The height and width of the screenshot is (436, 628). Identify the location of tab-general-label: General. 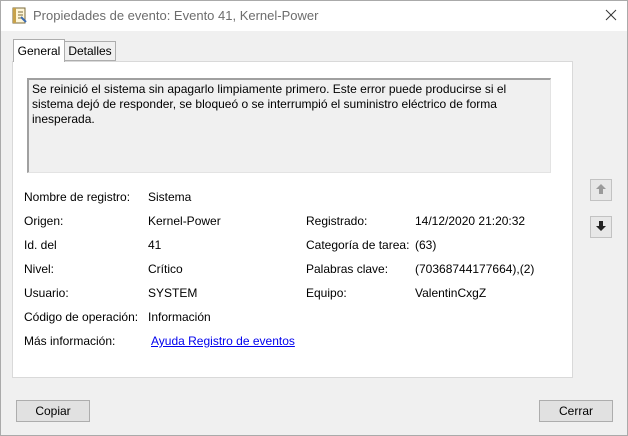
(39, 51).